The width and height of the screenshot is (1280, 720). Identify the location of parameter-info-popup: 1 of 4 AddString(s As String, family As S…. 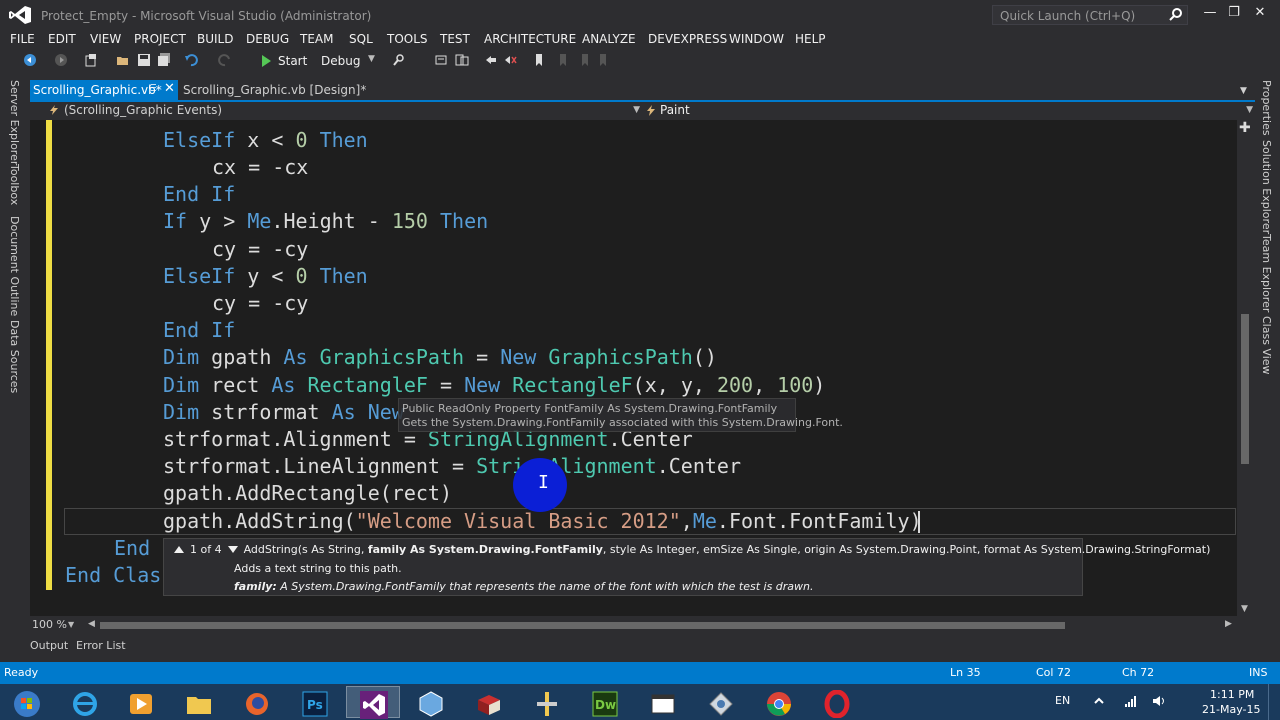
(686, 567).